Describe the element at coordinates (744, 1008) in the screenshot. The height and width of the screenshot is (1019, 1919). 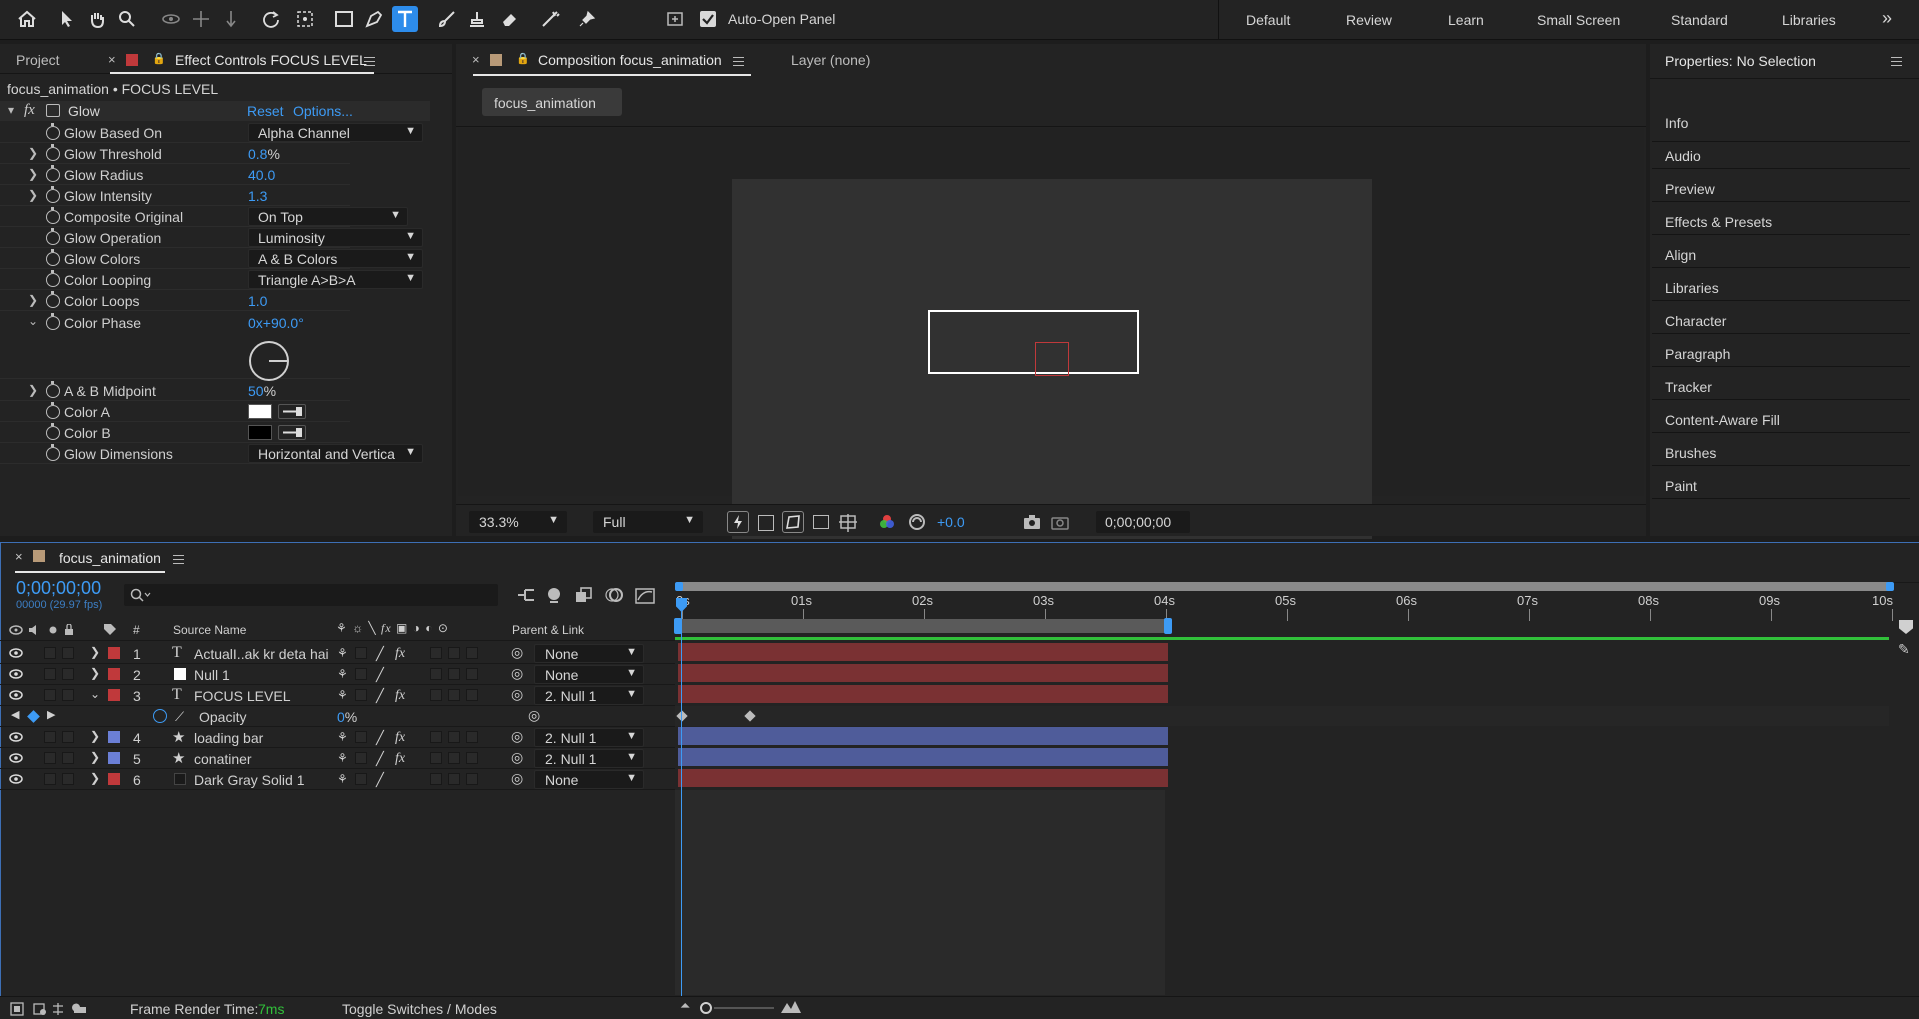
I see `zoom-slider-track` at that location.